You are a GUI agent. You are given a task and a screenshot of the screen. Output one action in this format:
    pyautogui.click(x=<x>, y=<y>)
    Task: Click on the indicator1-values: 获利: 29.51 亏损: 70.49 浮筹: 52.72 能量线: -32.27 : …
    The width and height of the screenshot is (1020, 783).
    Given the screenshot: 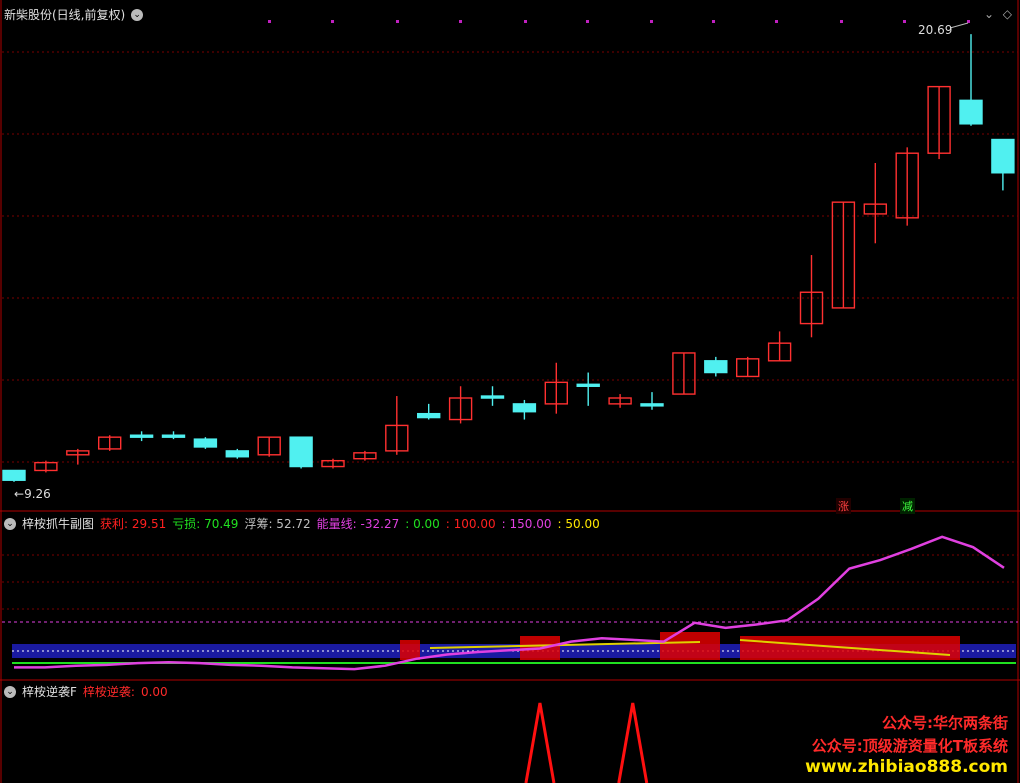 What is the action you would take?
    pyautogui.click(x=353, y=523)
    